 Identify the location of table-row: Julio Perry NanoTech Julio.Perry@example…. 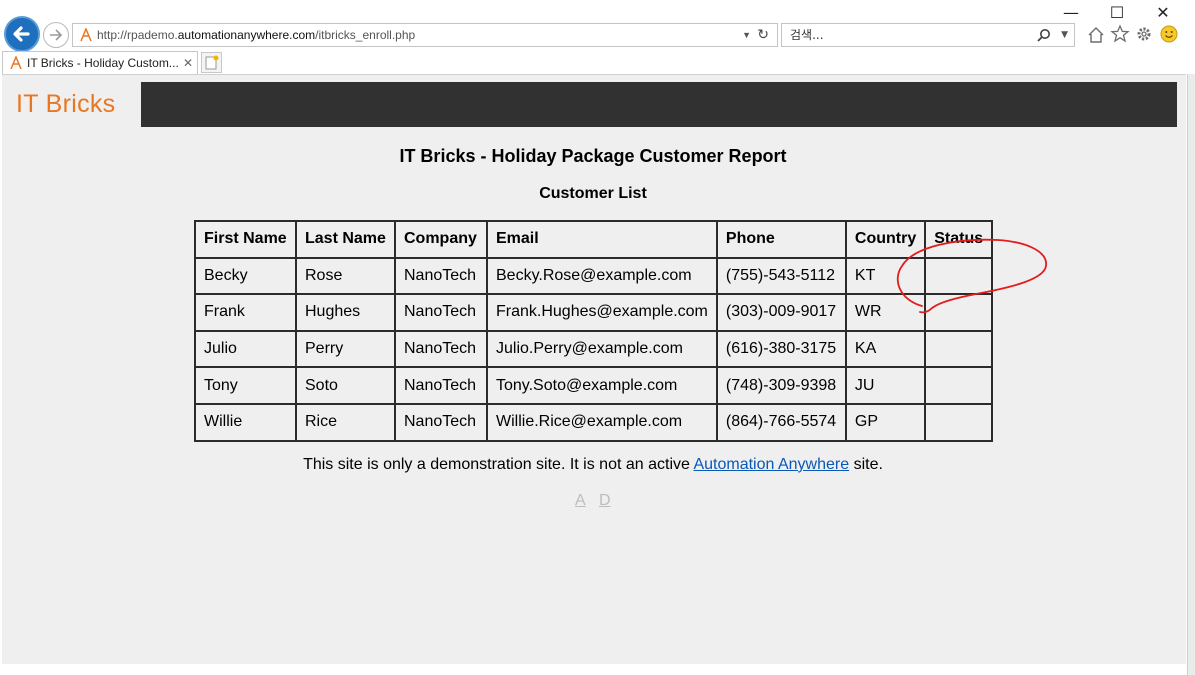
(594, 349).